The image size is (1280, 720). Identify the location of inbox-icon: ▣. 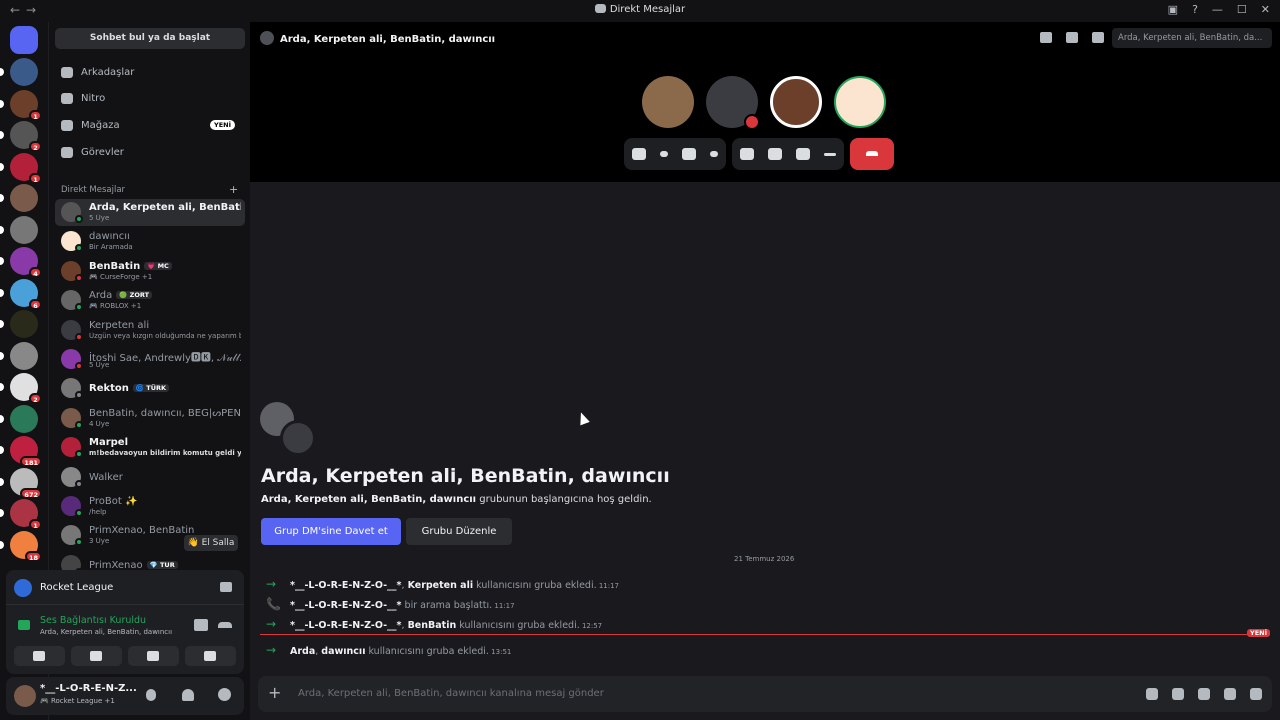
(1173, 9).